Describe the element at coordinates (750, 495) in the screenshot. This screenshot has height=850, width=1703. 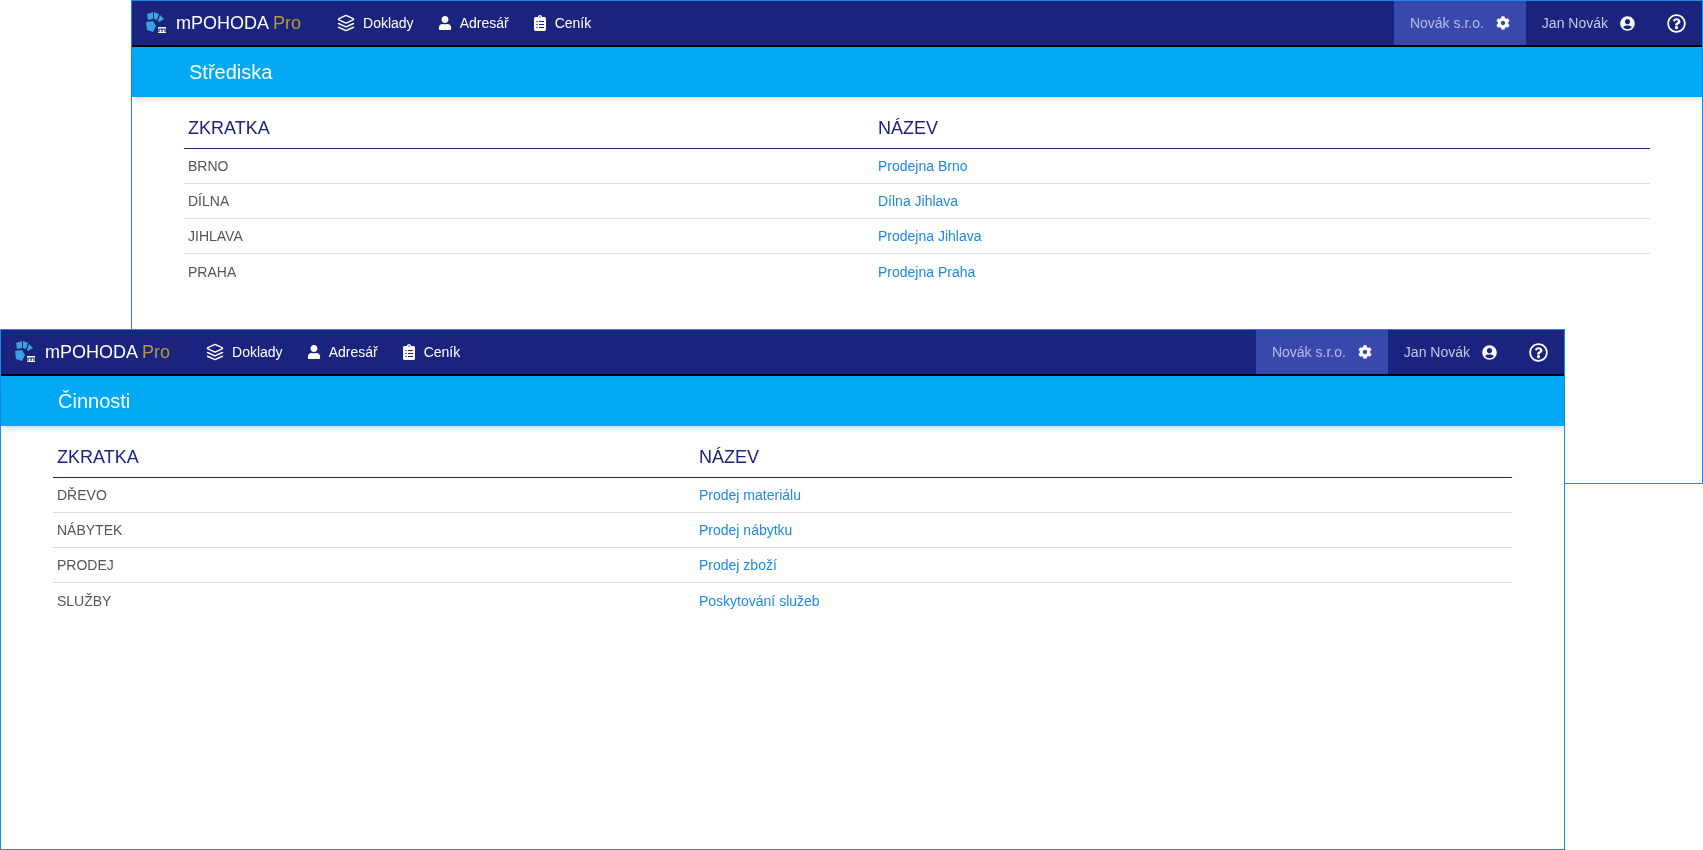
I see `record-link: Prodej materiálu` at that location.